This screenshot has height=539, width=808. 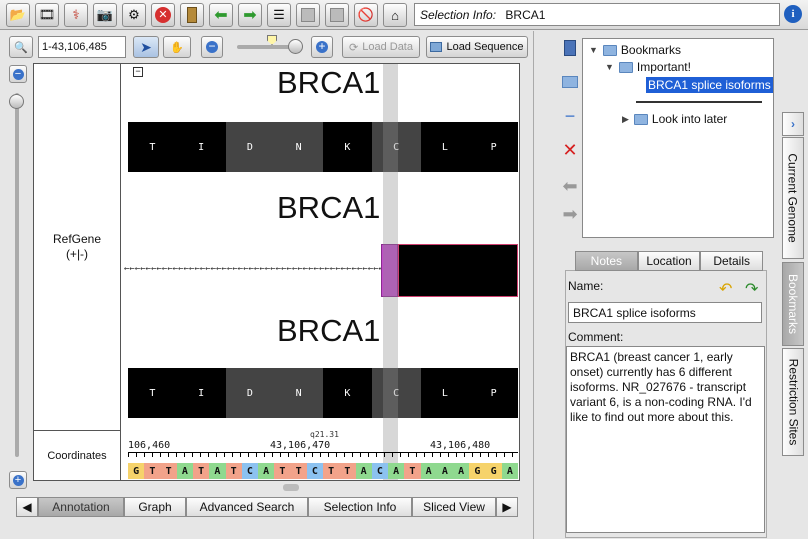 I want to click on redo-icon: ↷, so click(x=751, y=289).